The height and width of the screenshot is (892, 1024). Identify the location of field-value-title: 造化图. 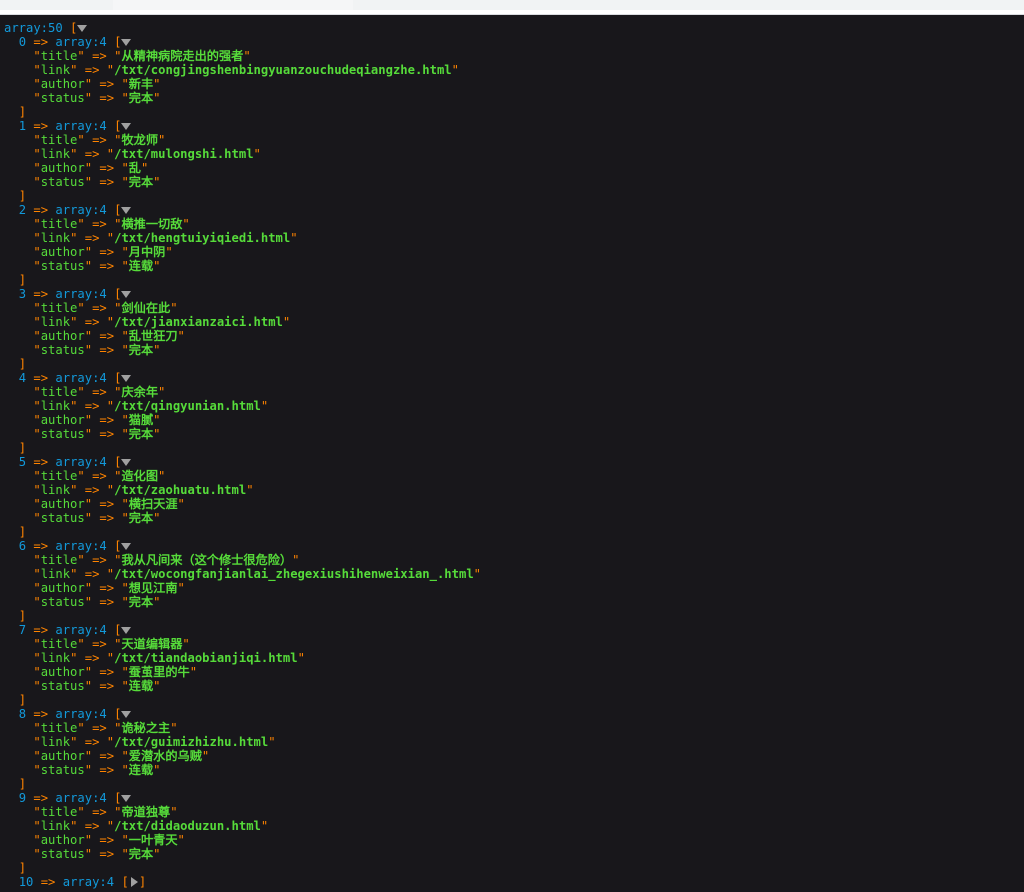
(140, 476).